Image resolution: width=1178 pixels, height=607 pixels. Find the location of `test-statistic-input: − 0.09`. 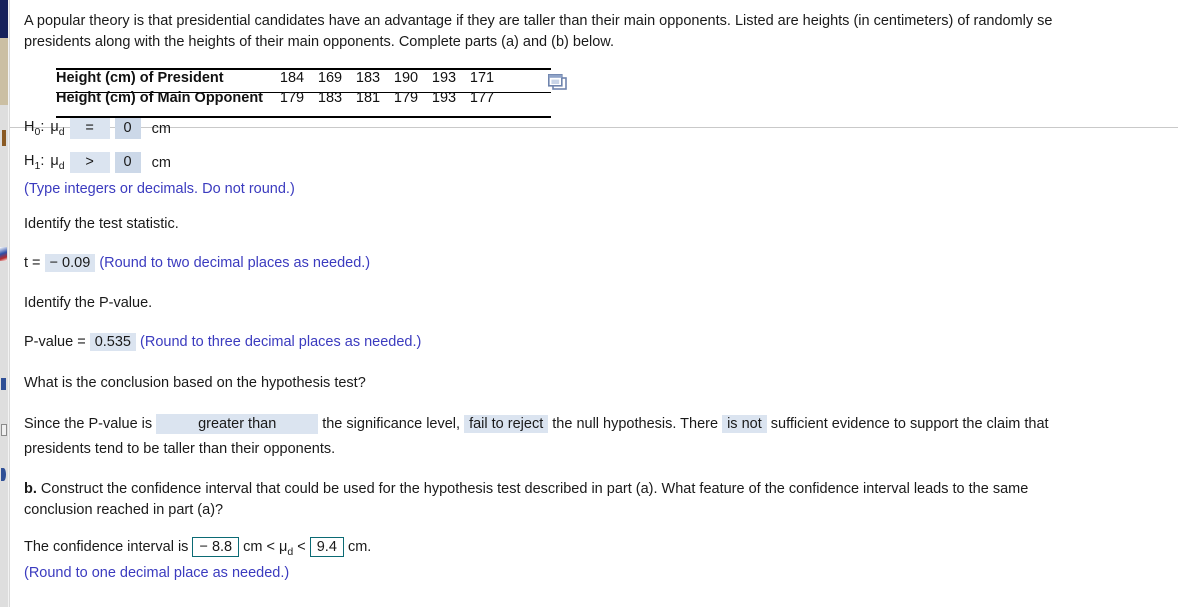

test-statistic-input: − 0.09 is located at coordinates (70, 263).